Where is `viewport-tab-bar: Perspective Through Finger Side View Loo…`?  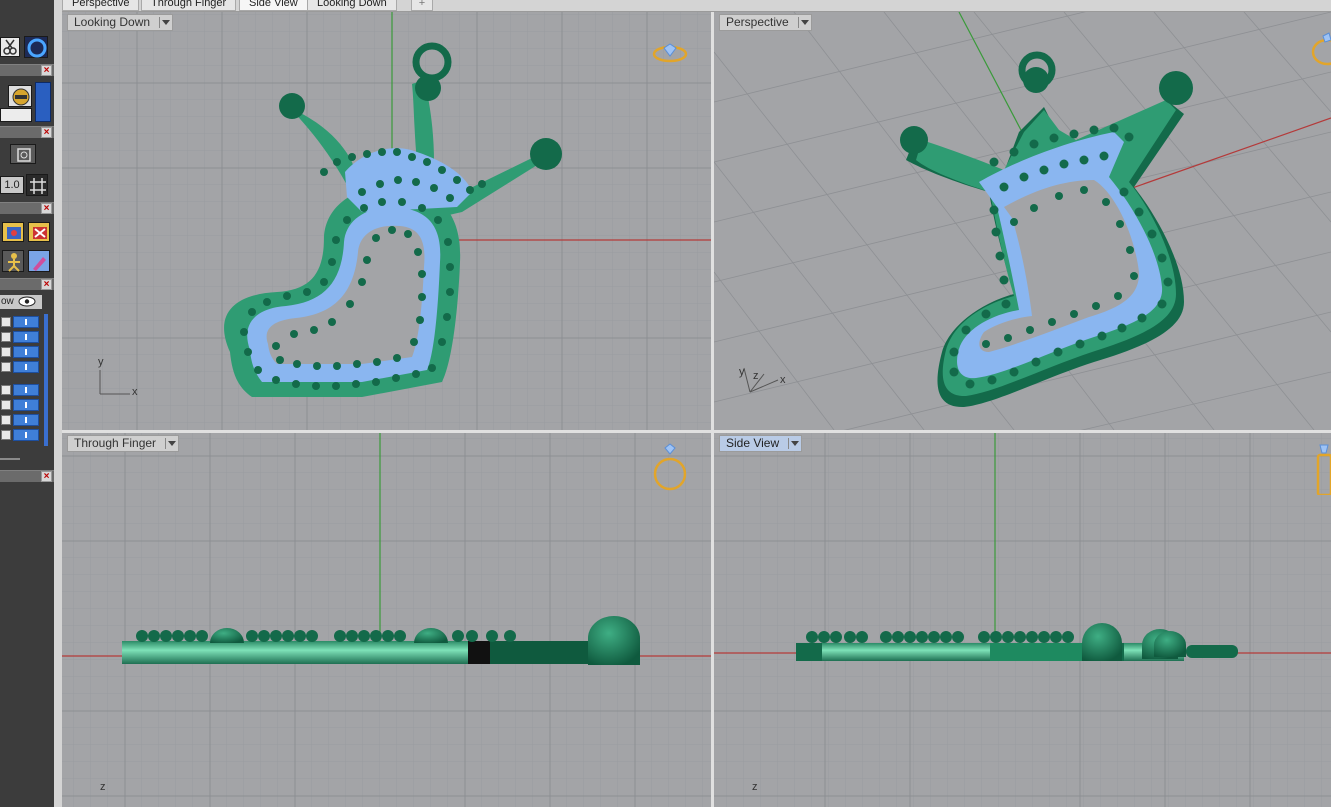 viewport-tab-bar: Perspective Through Finger Side View Loo… is located at coordinates (696, 6).